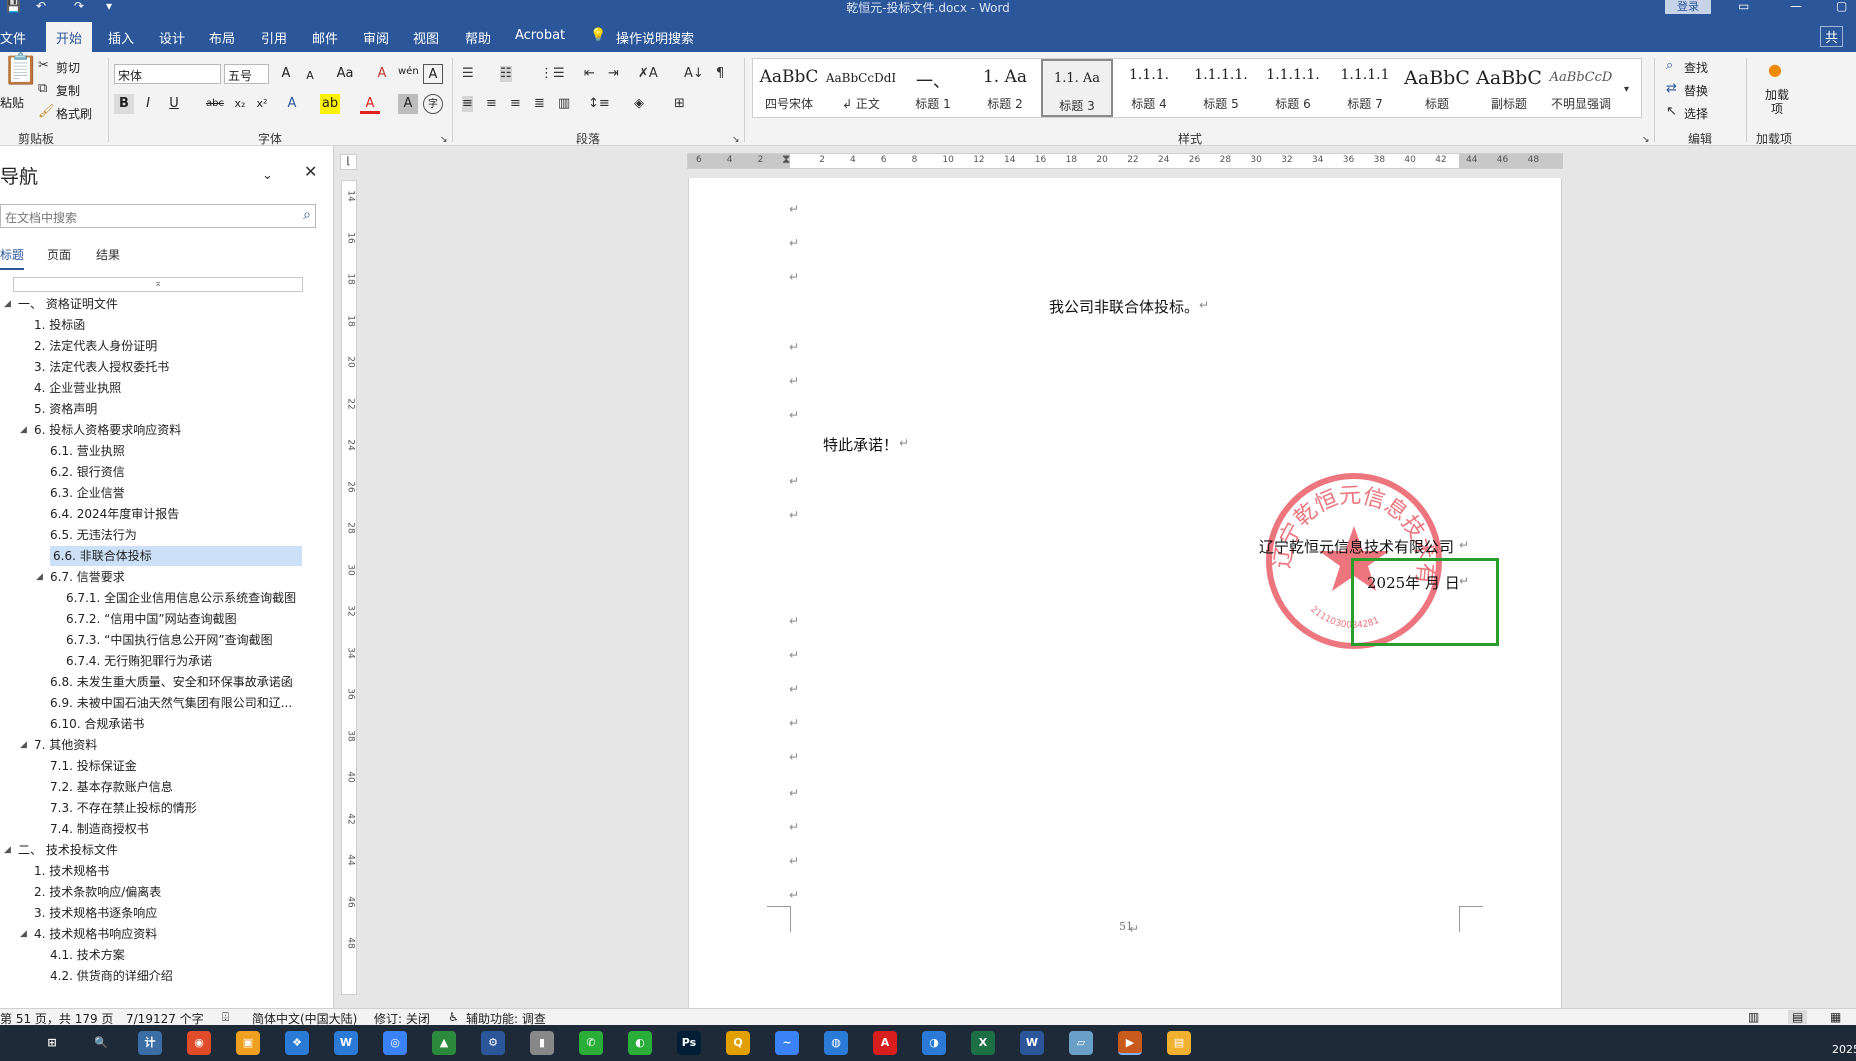 This screenshot has height=1061, width=1856. What do you see at coordinates (1149, 88) in the screenshot?
I see `style-item: 1.1.1. 标题 4` at bounding box center [1149, 88].